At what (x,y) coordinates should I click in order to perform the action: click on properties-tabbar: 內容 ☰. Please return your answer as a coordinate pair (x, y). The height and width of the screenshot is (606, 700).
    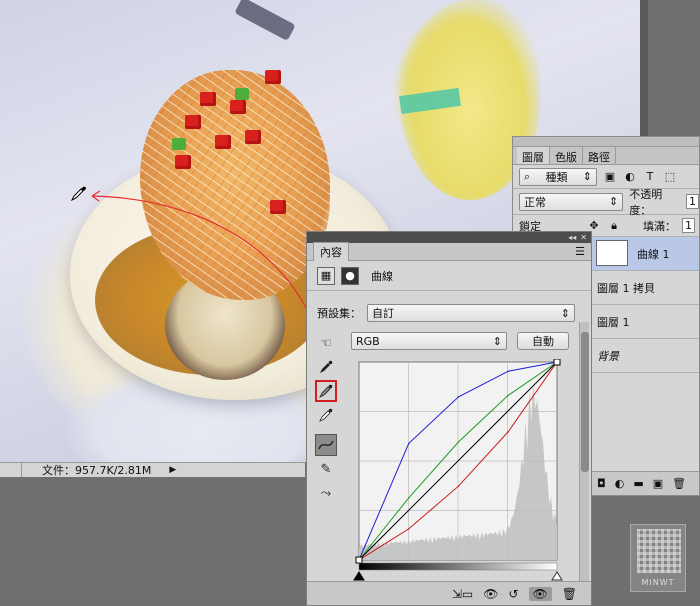
    Looking at the image, I should click on (449, 251).